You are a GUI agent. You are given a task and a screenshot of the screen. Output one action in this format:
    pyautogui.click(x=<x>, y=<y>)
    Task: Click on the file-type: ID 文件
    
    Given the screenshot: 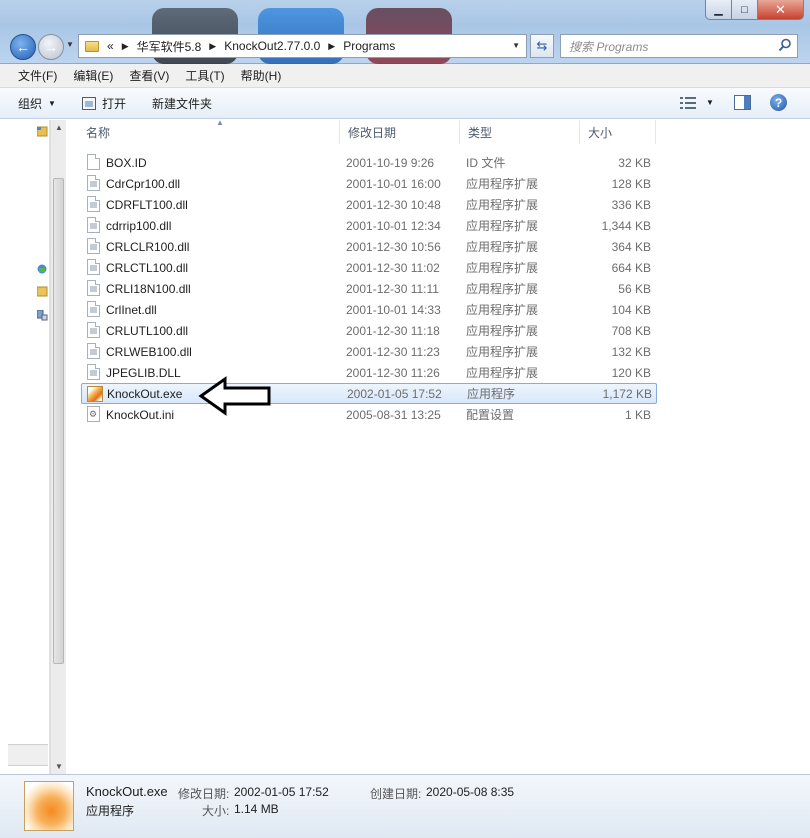 What is the action you would take?
    pyautogui.click(x=486, y=163)
    